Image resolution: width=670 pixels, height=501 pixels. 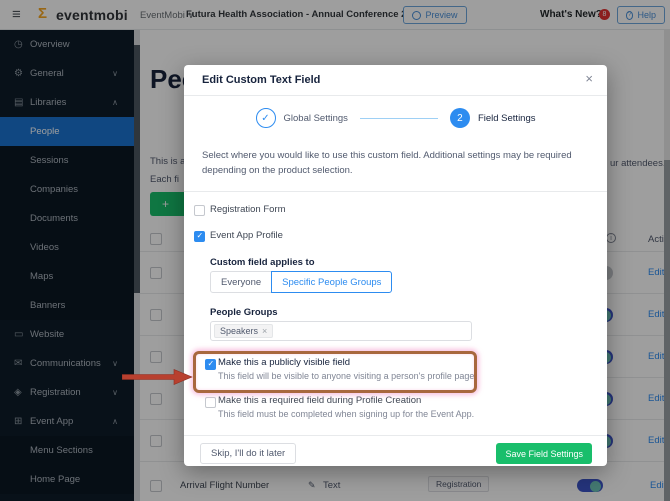 I want to click on save-field-settings-button: Save Field Settings, so click(x=544, y=453).